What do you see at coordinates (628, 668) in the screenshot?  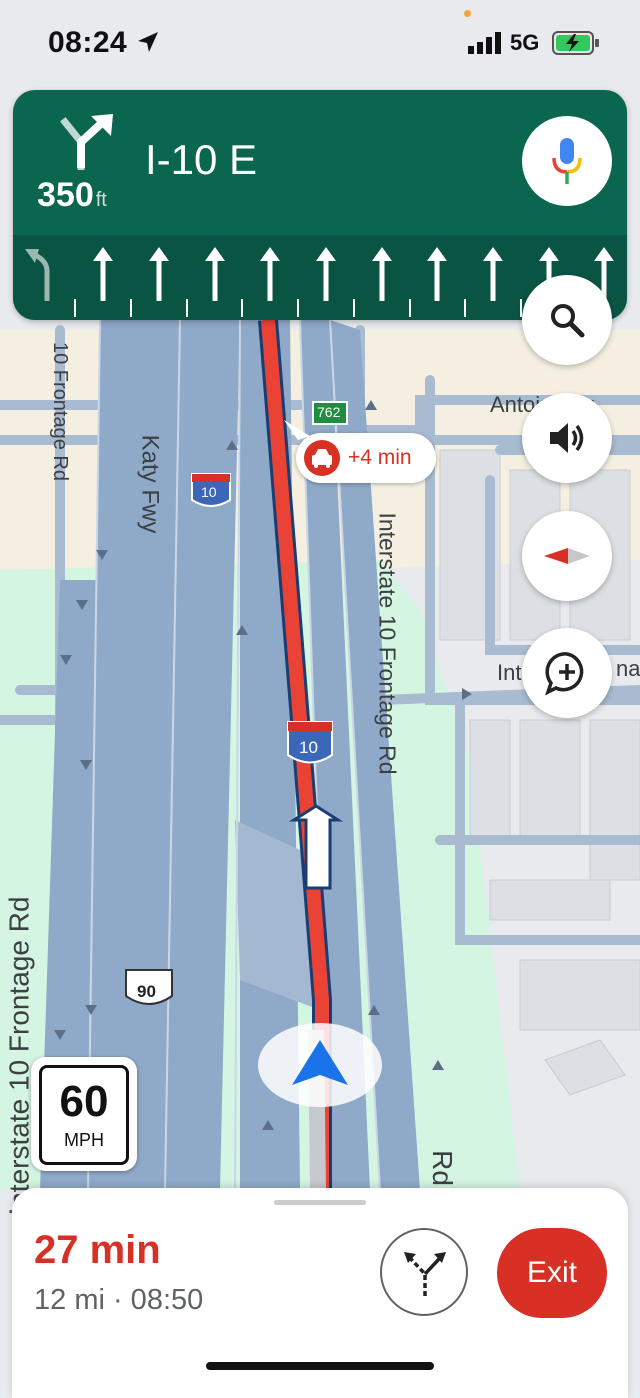 I see `map-label-na: na` at bounding box center [628, 668].